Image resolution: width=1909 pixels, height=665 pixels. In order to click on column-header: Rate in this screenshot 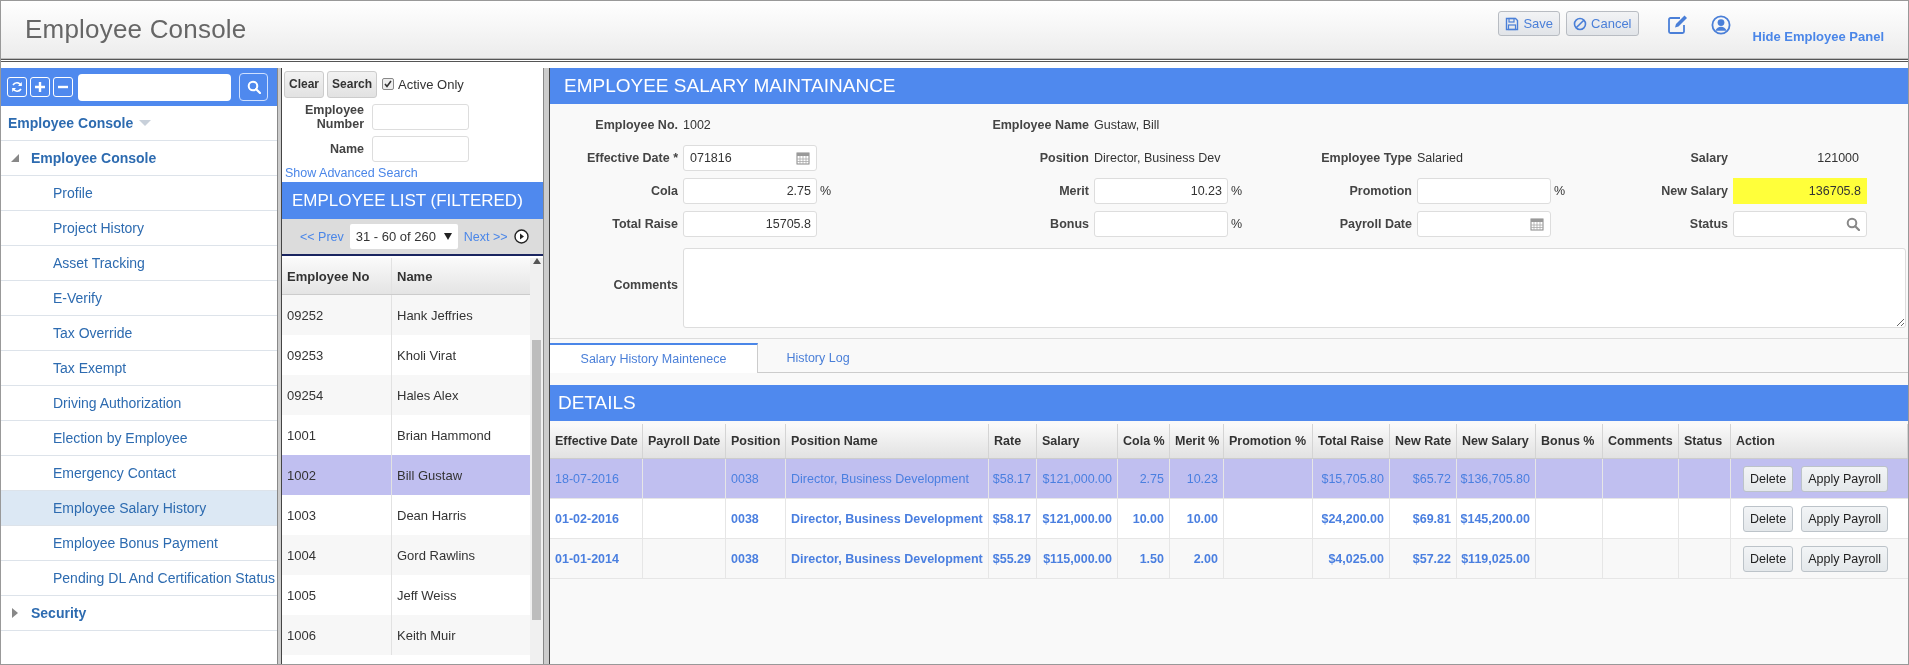, I will do `click(1013, 441)`.